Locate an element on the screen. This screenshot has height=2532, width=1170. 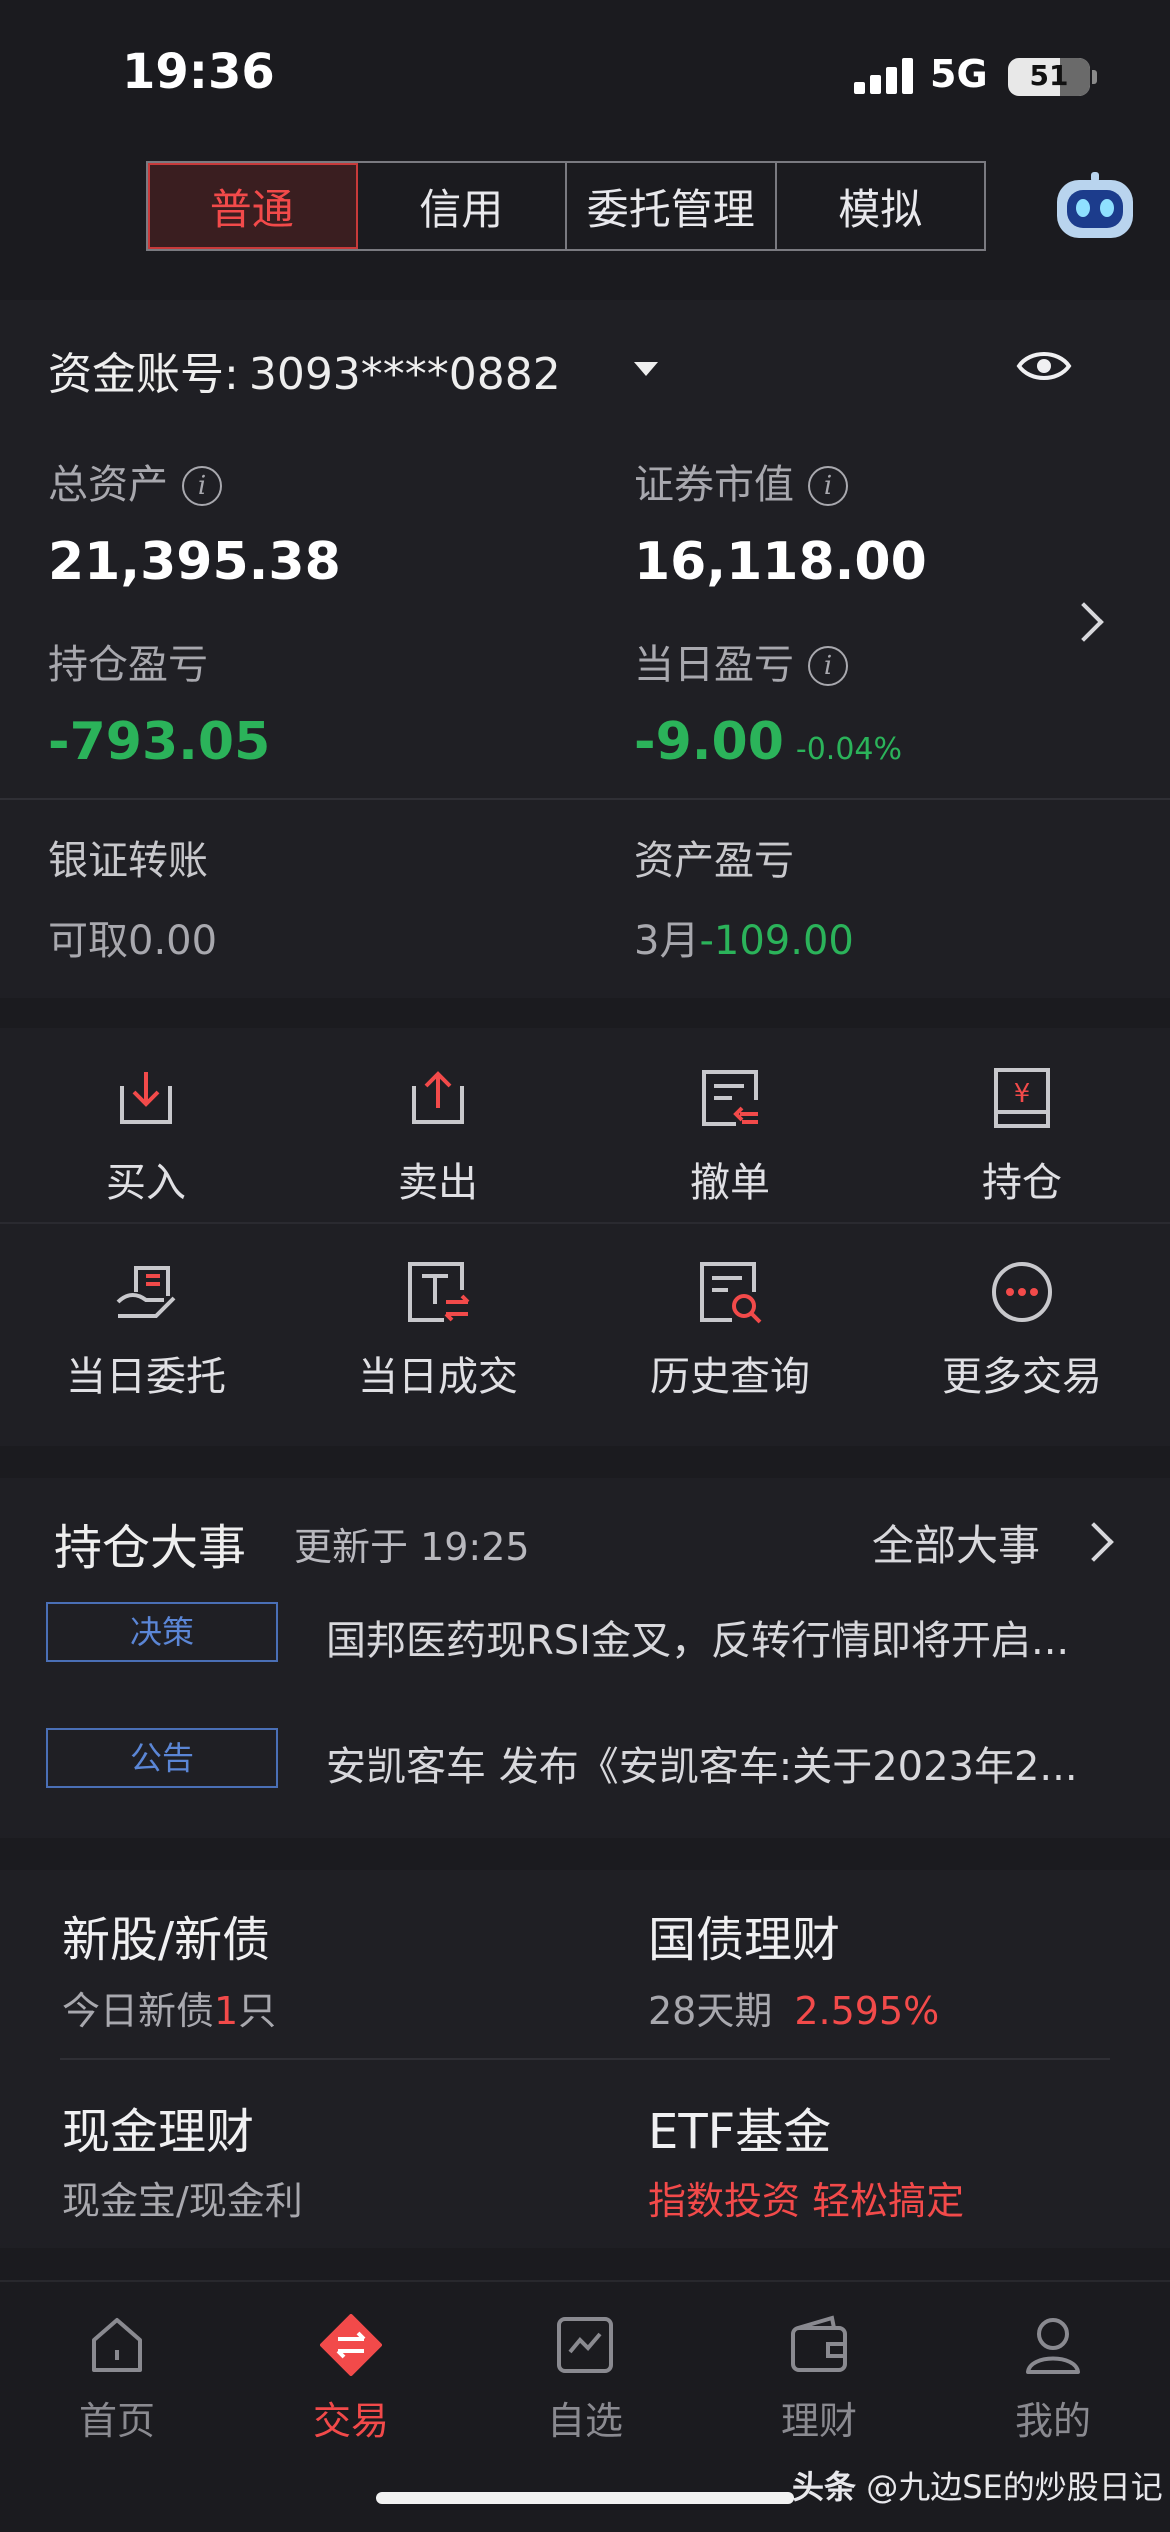
etf-subtitle: 指数投资 轻松搞定 is located at coordinates (806, 2201).